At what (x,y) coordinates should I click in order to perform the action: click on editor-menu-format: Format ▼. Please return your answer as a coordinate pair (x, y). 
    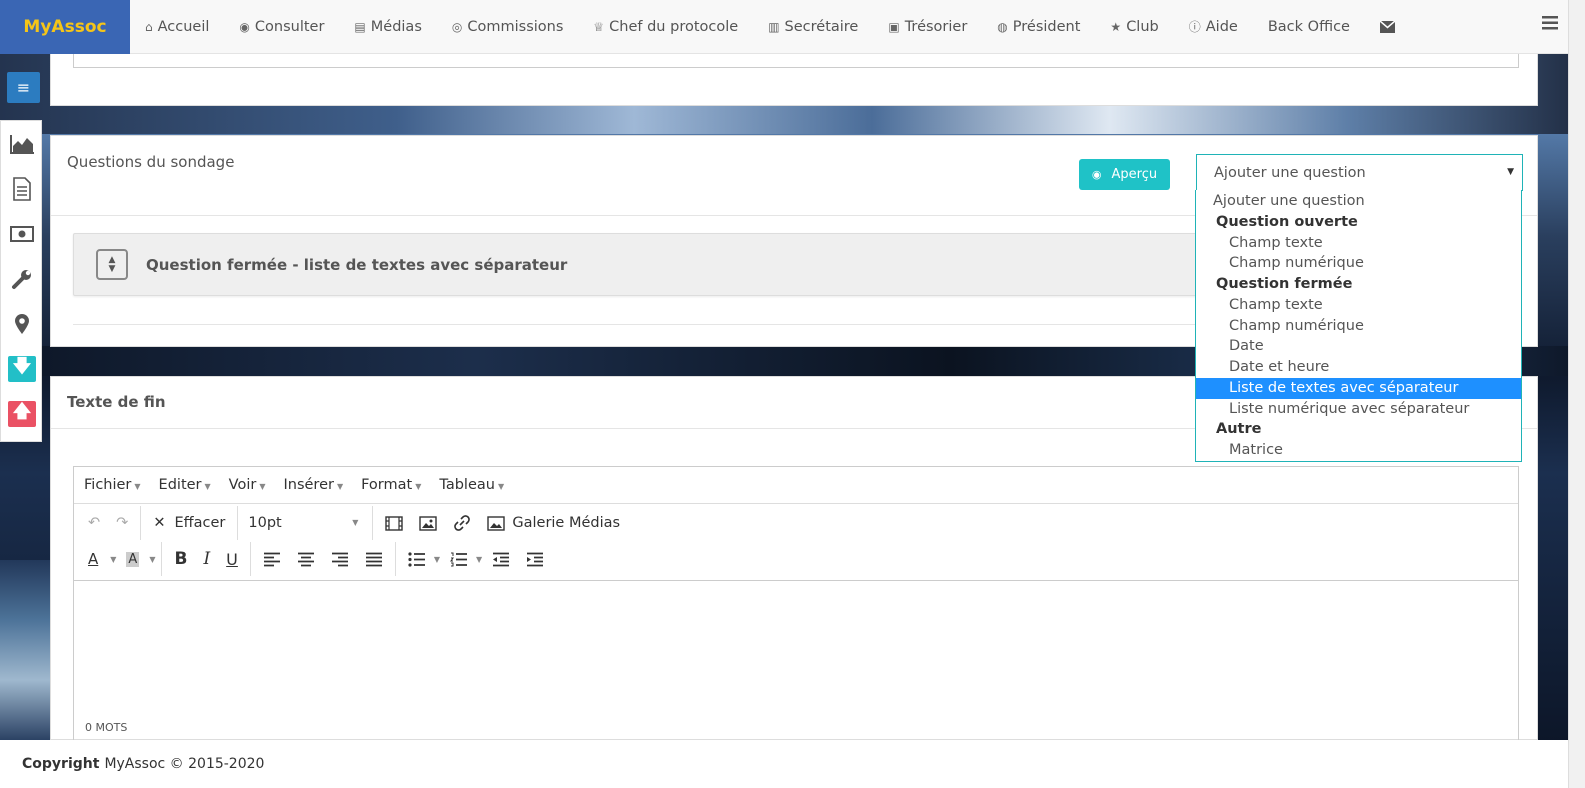
    Looking at the image, I should click on (391, 485).